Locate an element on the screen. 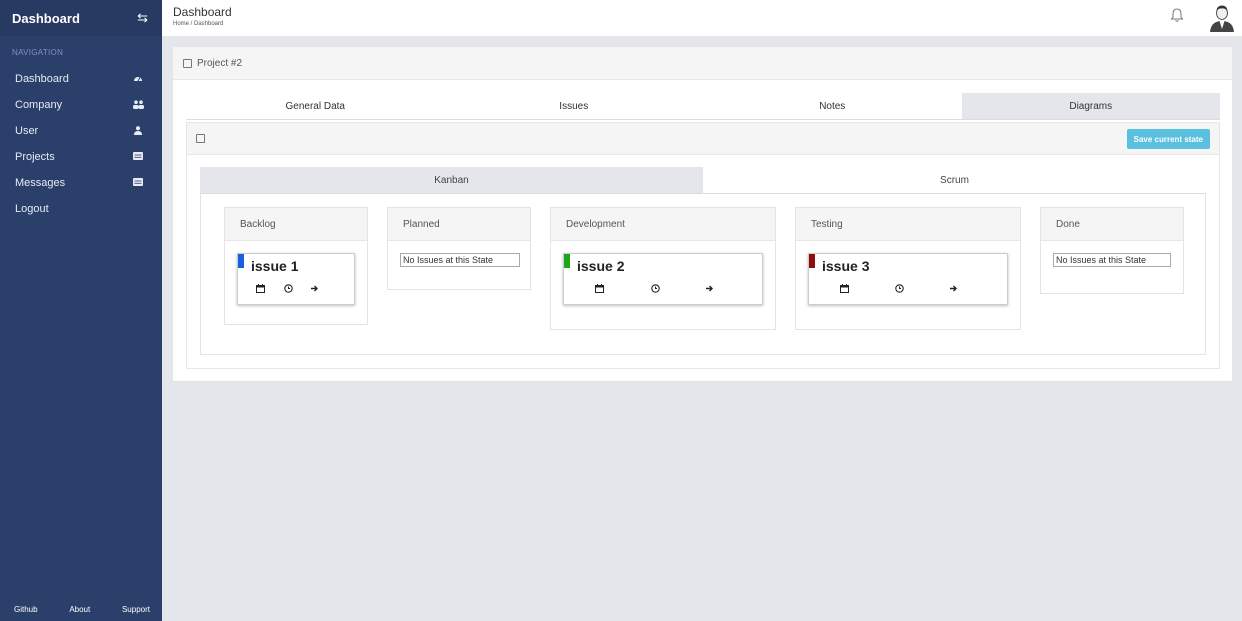 The width and height of the screenshot is (1242, 621). sidebar-item-label: User is located at coordinates (27, 131).